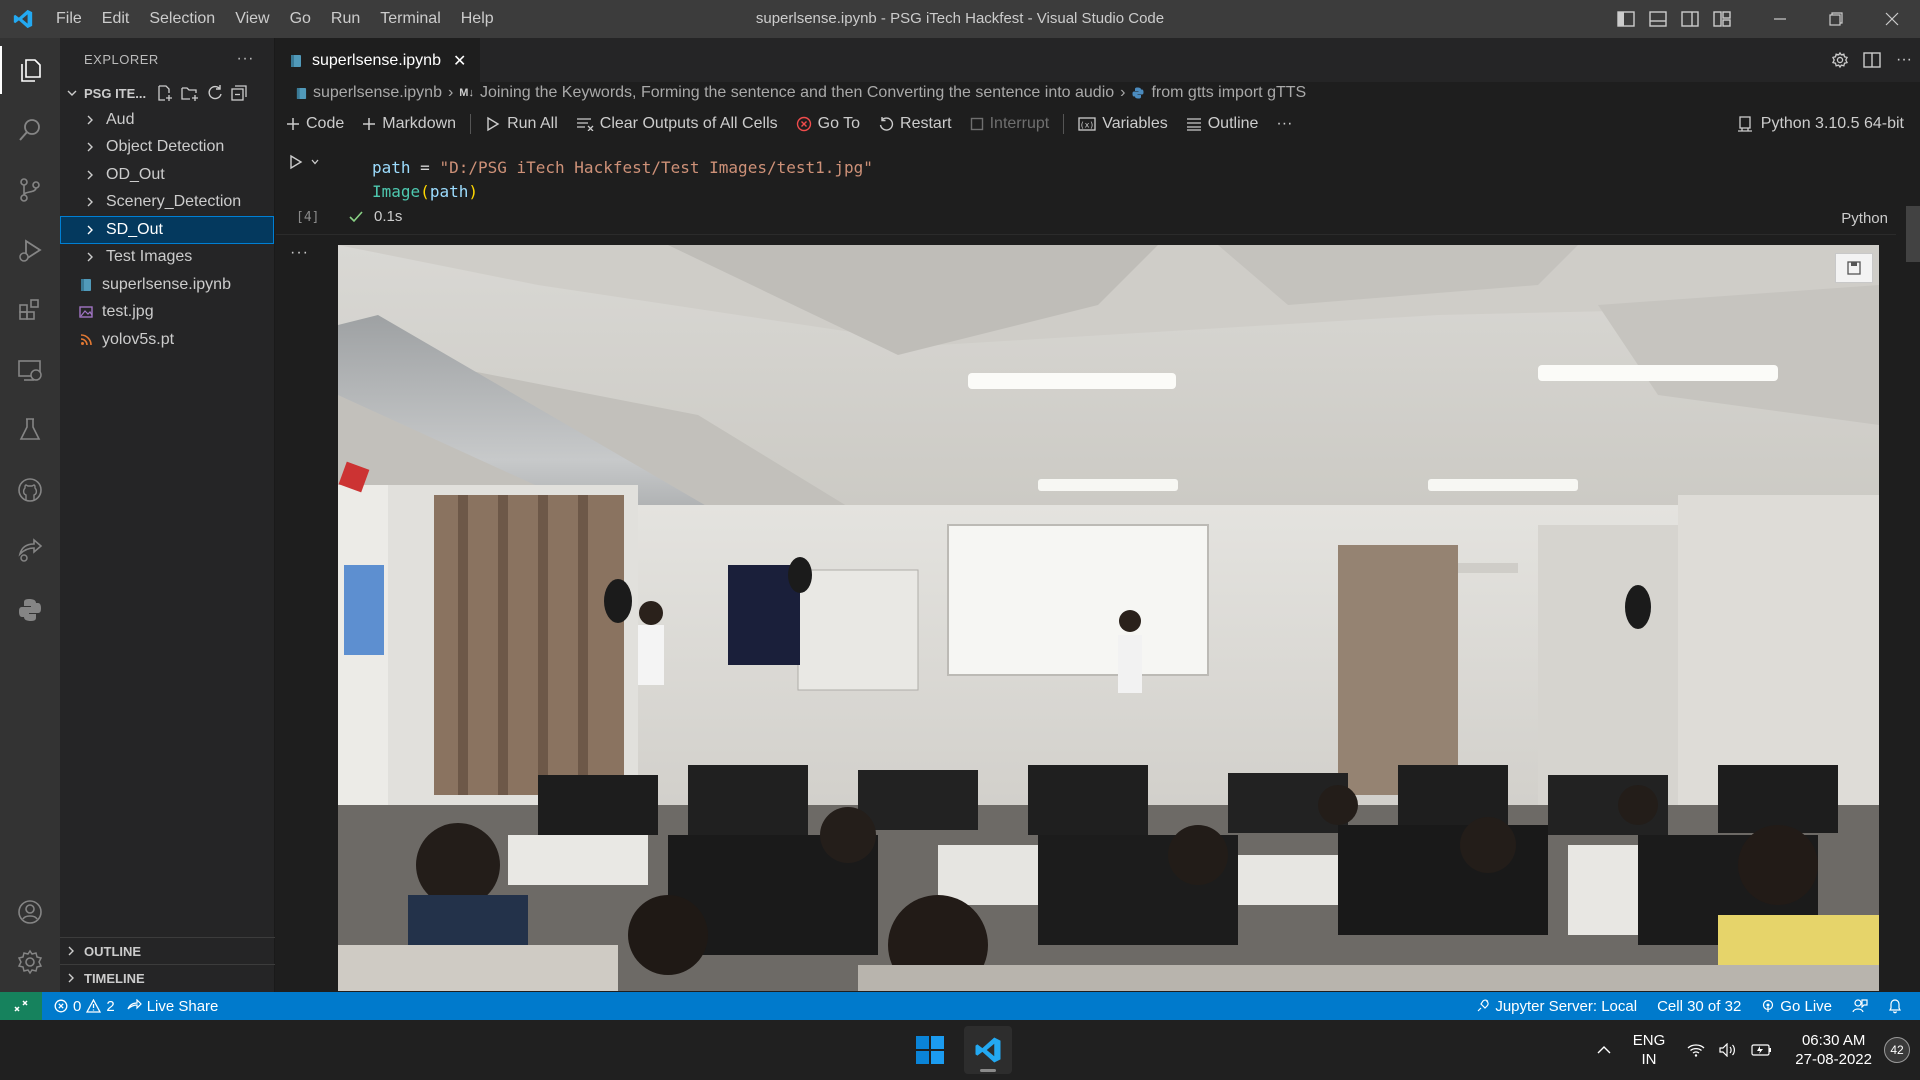 The image size is (1920, 1080). What do you see at coordinates (239, 93) in the screenshot?
I see `collapse-all-icon` at bounding box center [239, 93].